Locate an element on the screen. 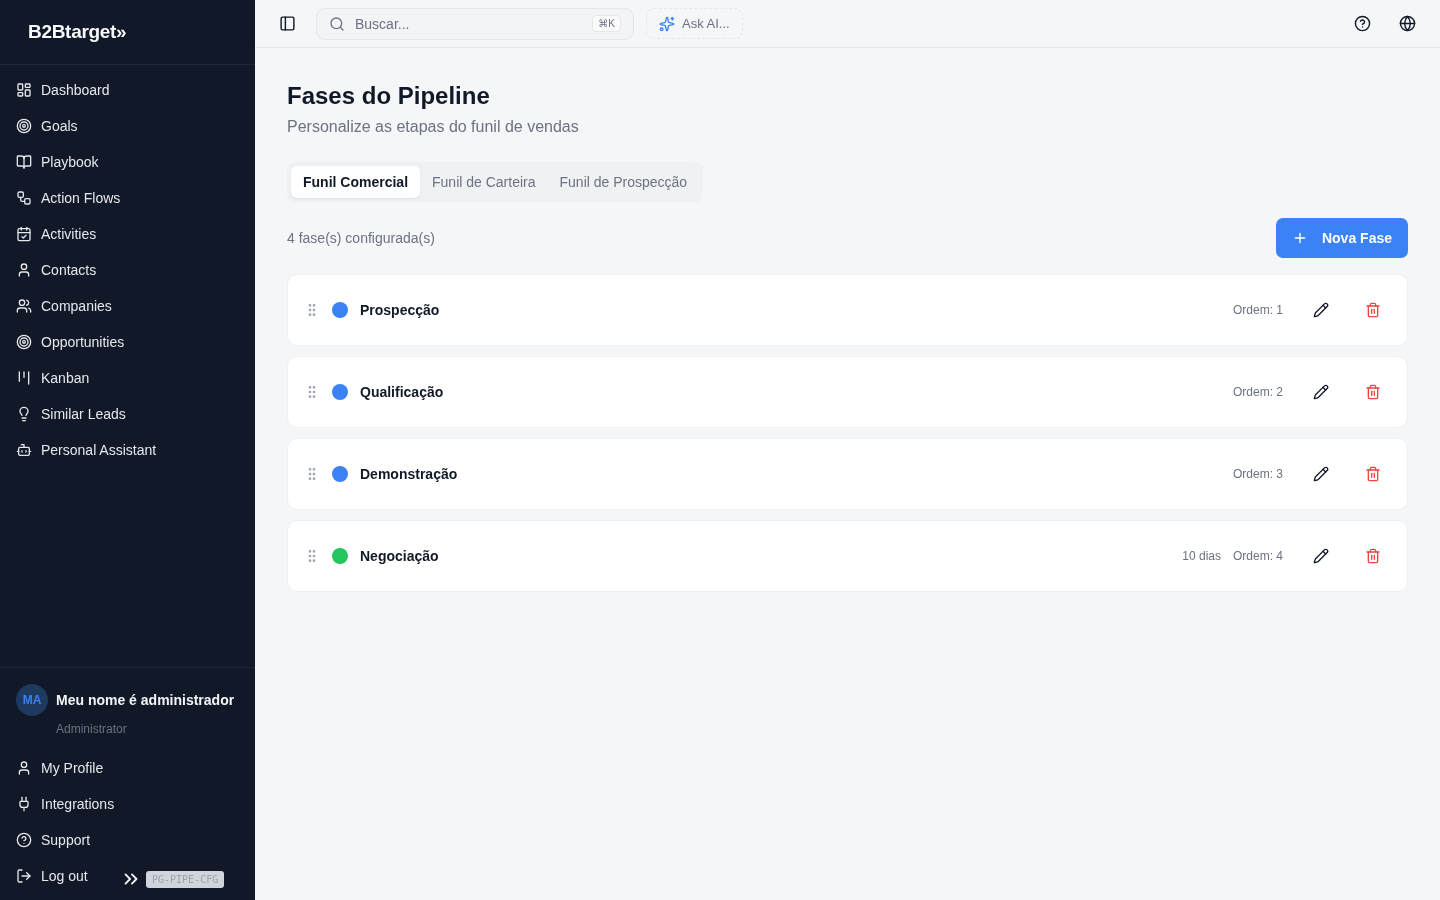 This screenshot has height=900, width=1440. search-field: Buscar... ⌘K is located at coordinates (475, 23).